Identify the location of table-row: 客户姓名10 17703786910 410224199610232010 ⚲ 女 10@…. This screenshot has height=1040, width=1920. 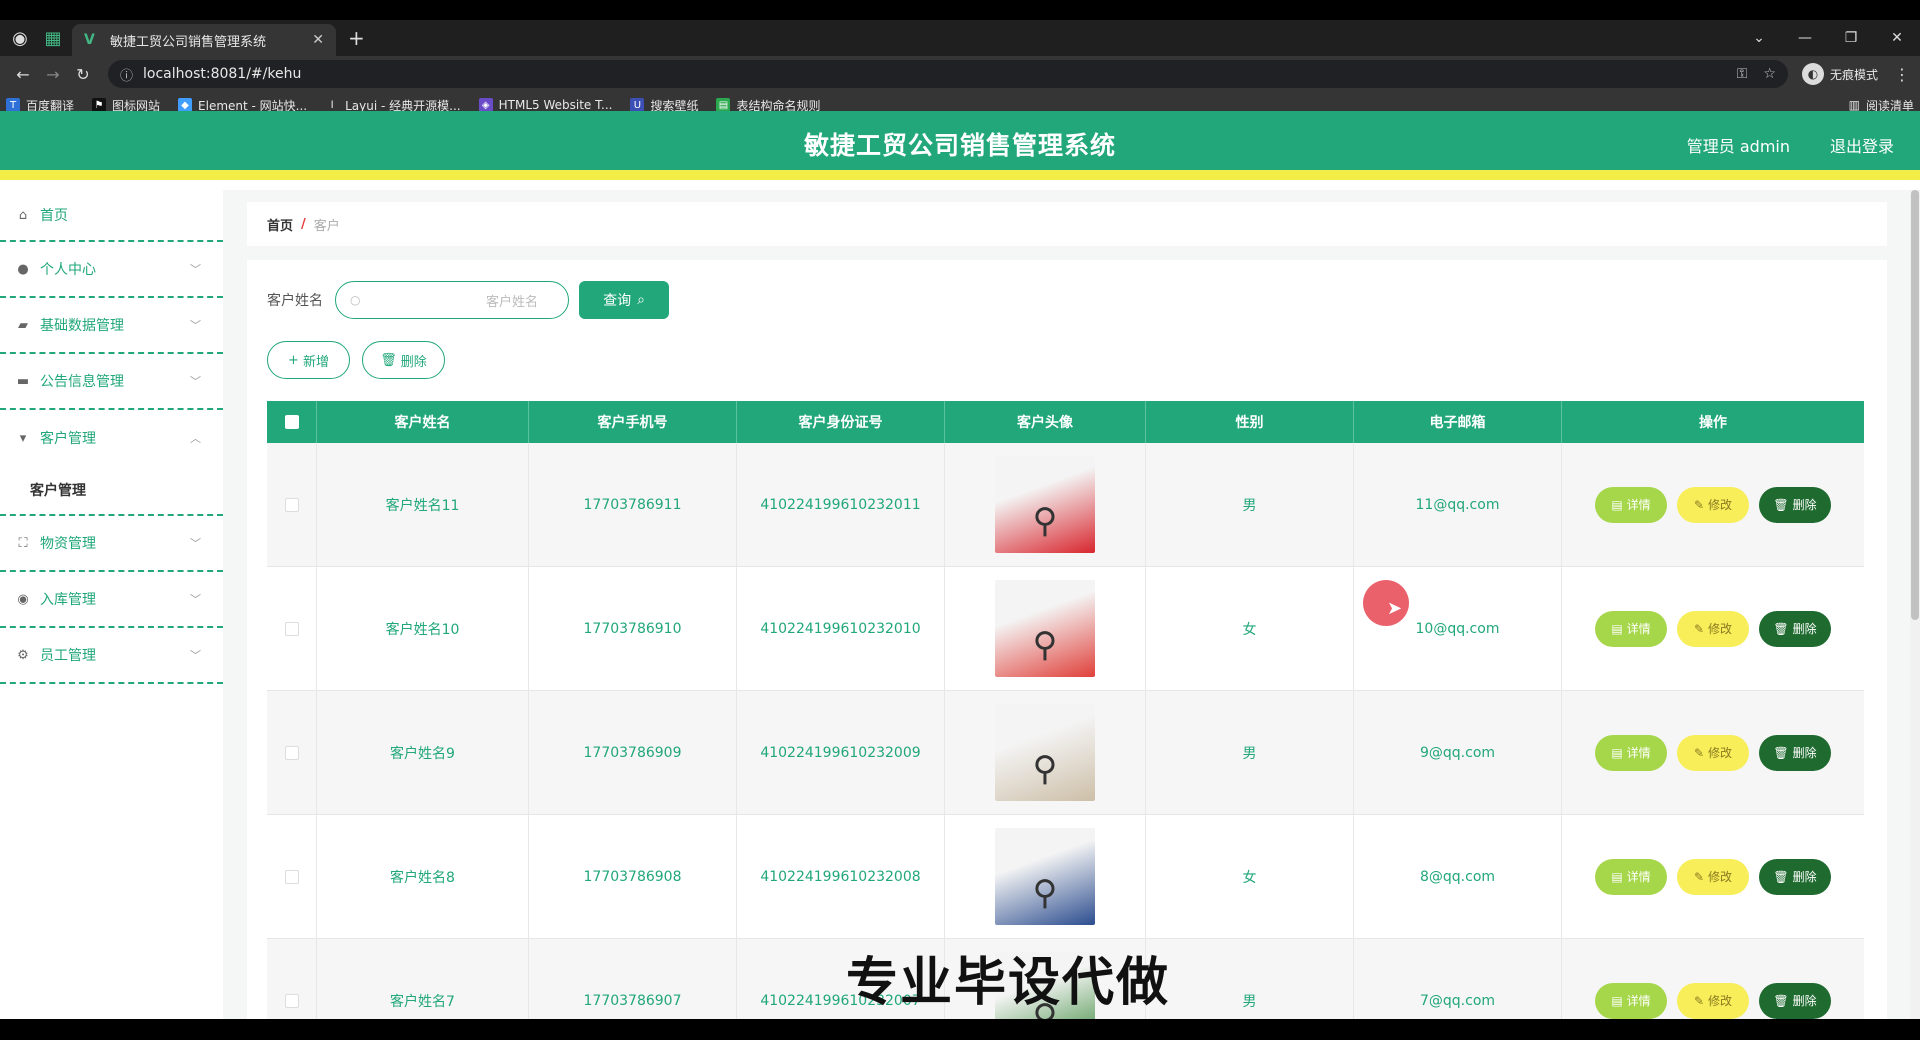
(1065, 629).